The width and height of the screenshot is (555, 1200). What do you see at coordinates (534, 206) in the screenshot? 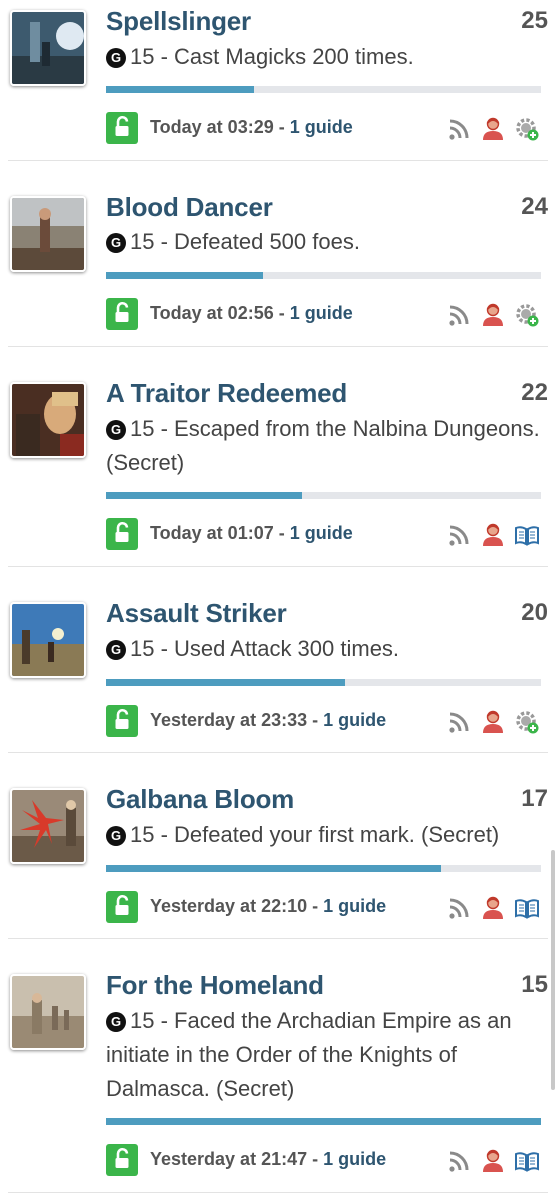
I see `achievement-score: 24` at bounding box center [534, 206].